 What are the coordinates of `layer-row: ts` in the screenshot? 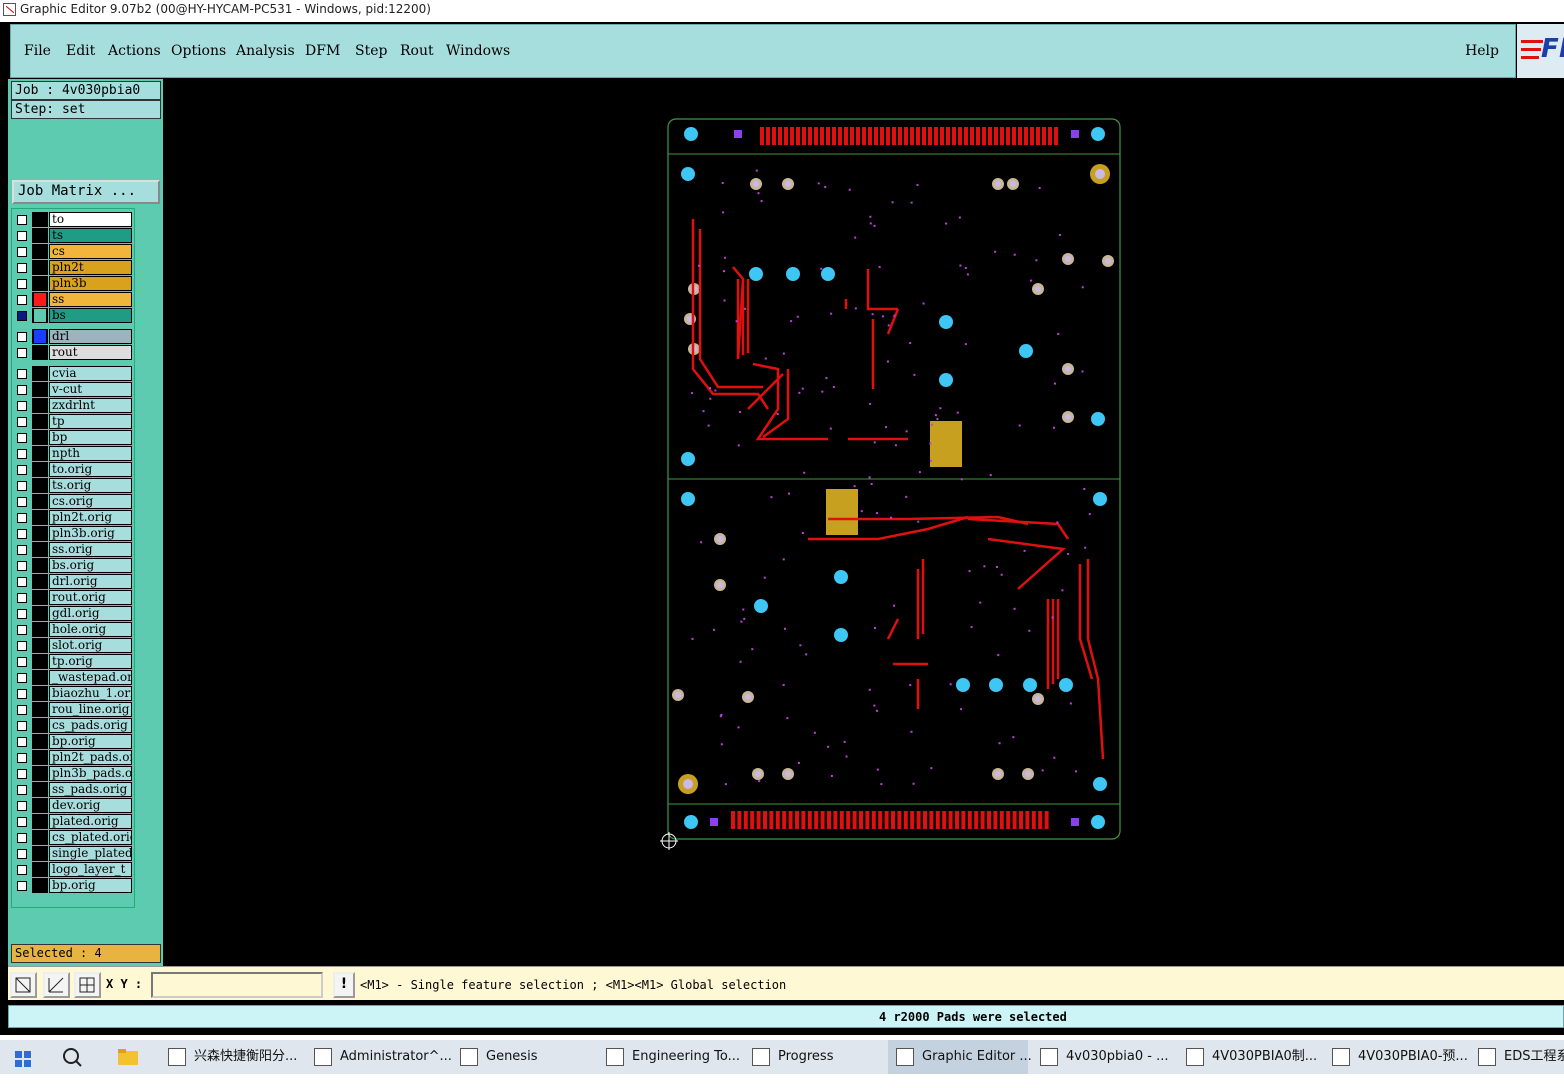 It's located at (74, 235).